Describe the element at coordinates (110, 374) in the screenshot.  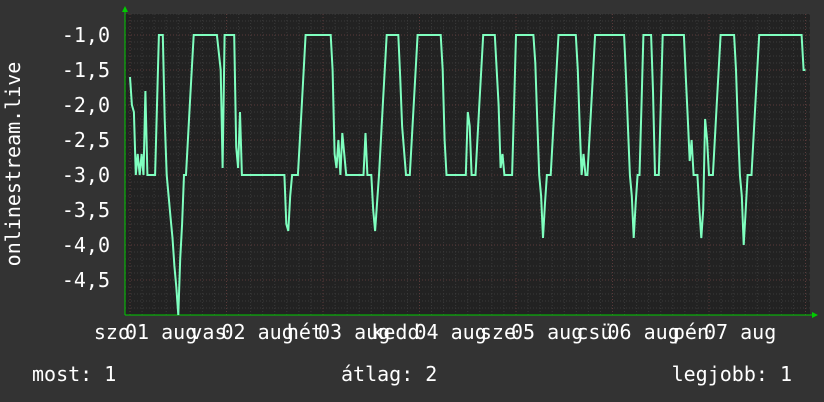
I see `footer-current-value: 1` at that location.